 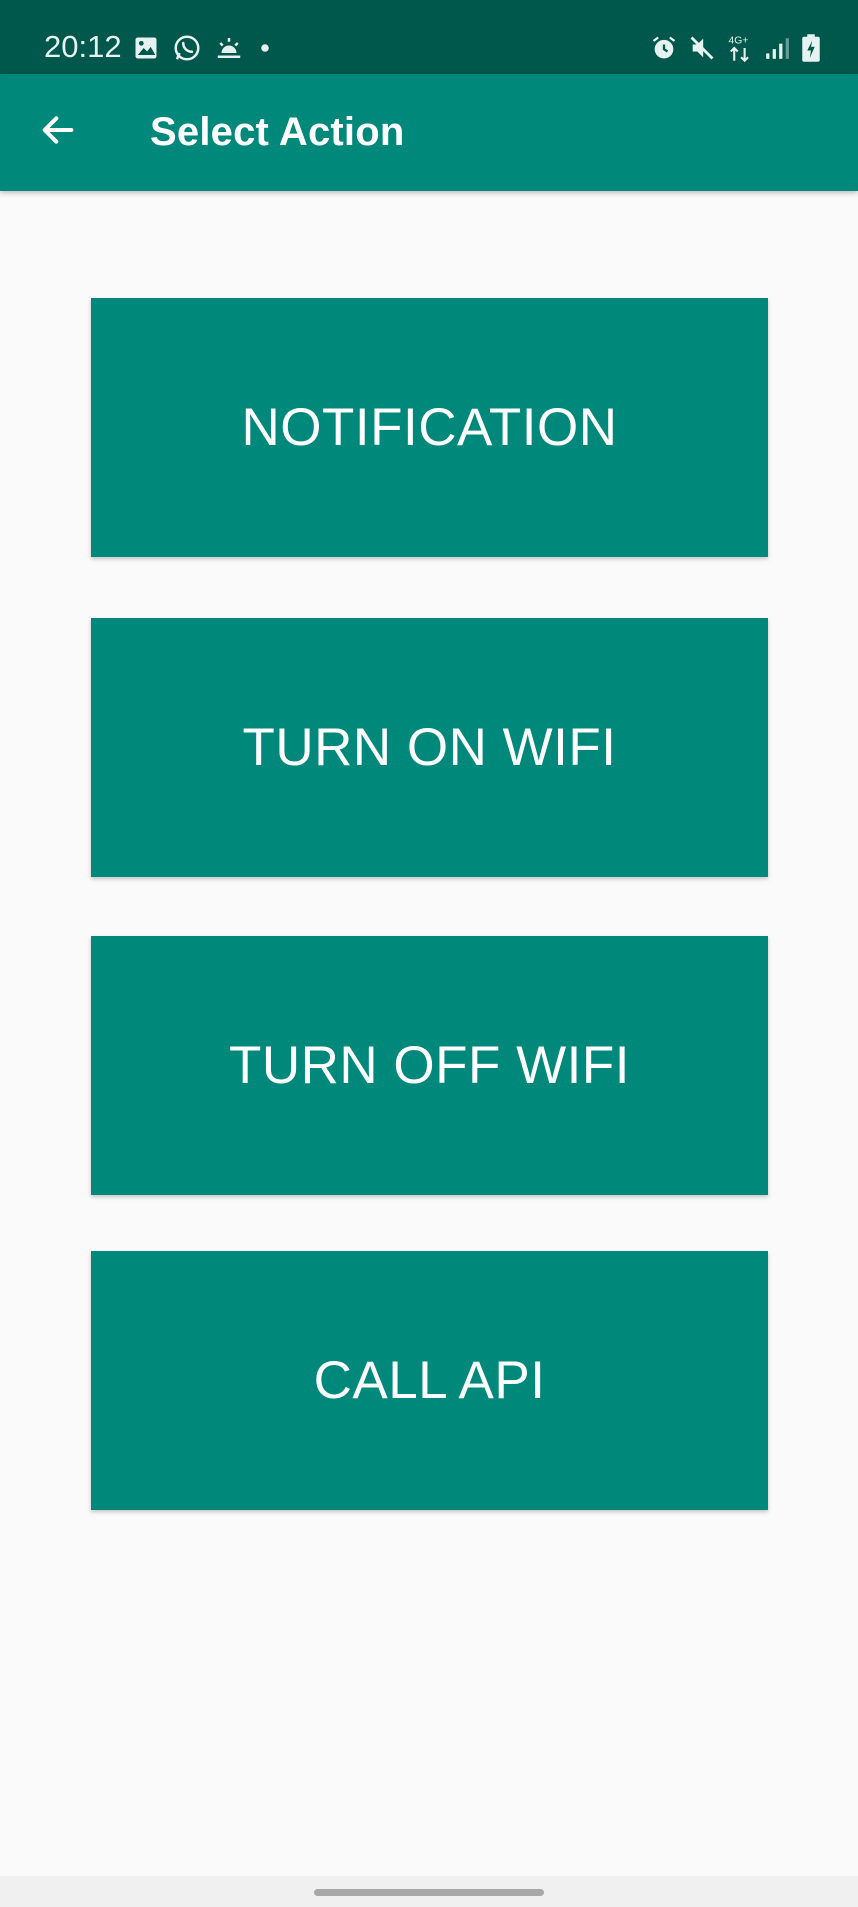 I want to click on turn-on-wifi-button: TURN ON WIFI, so click(x=429, y=747).